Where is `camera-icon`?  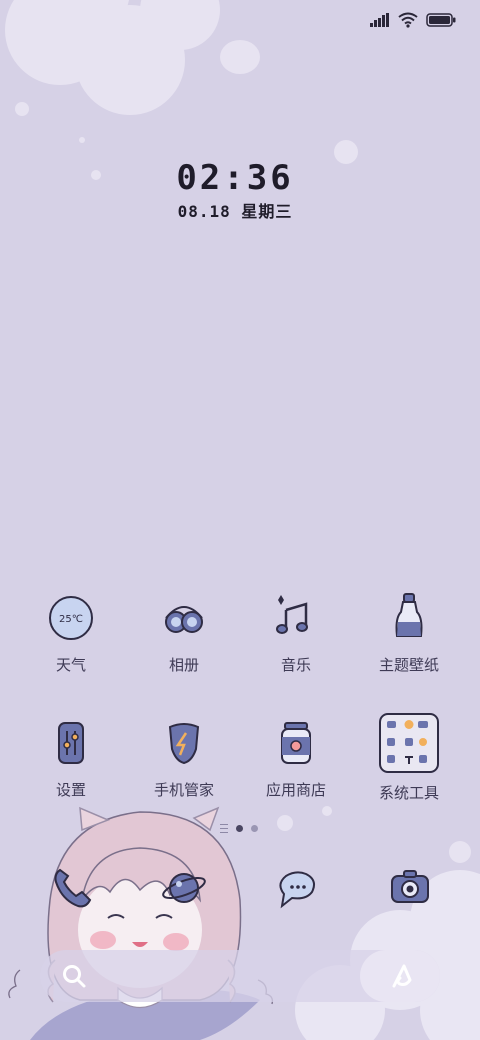
camera-icon is located at coordinates (410, 888).